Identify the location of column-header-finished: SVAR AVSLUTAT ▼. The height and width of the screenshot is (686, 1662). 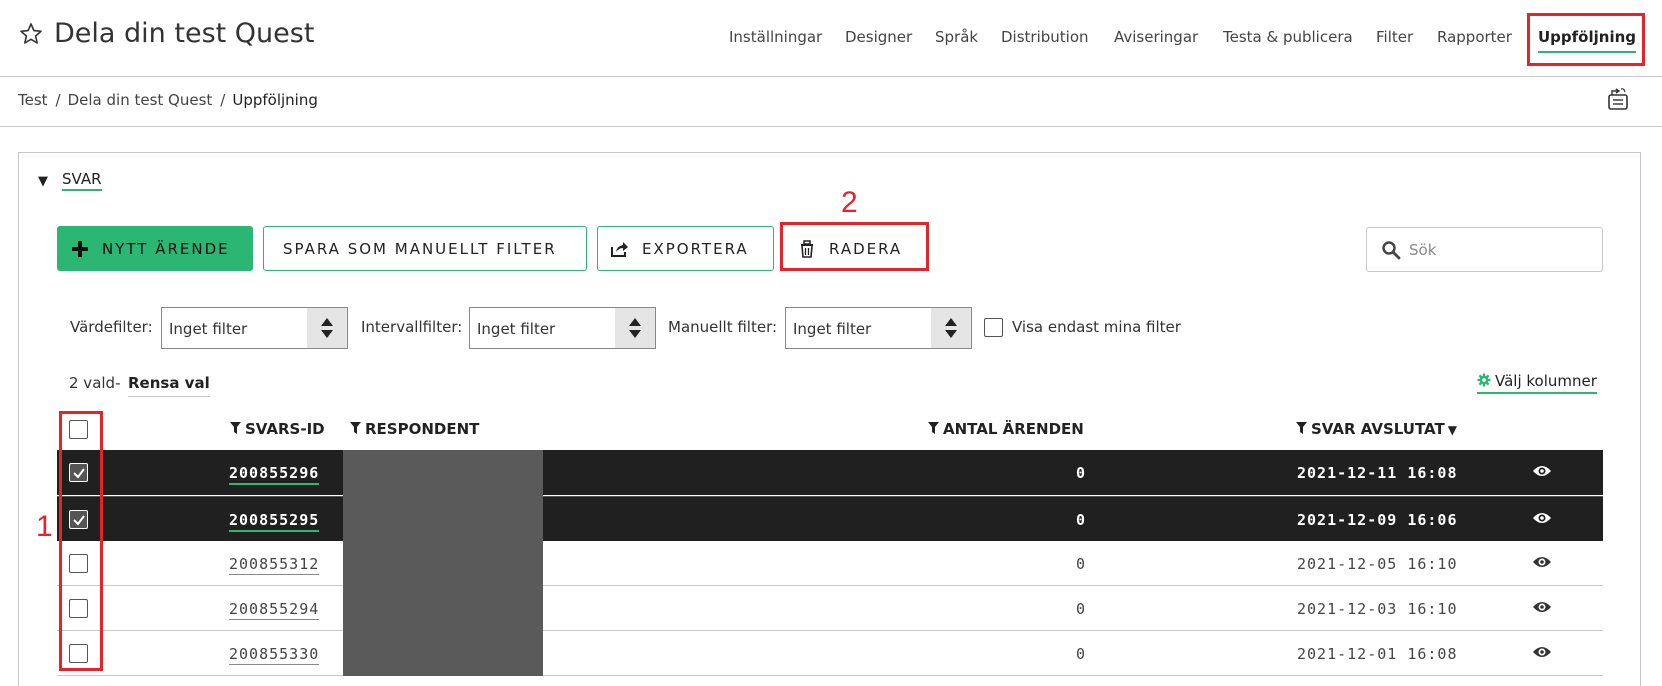
(1376, 429).